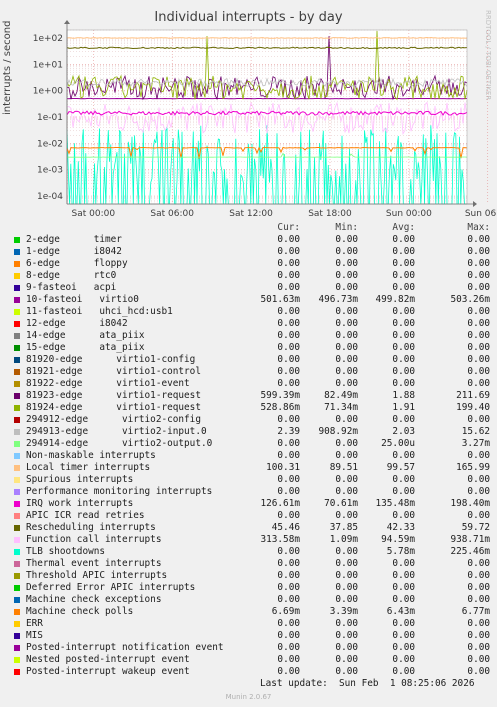  I want to click on legend-series-name: Rescheduling interrupts, so click(91, 527).